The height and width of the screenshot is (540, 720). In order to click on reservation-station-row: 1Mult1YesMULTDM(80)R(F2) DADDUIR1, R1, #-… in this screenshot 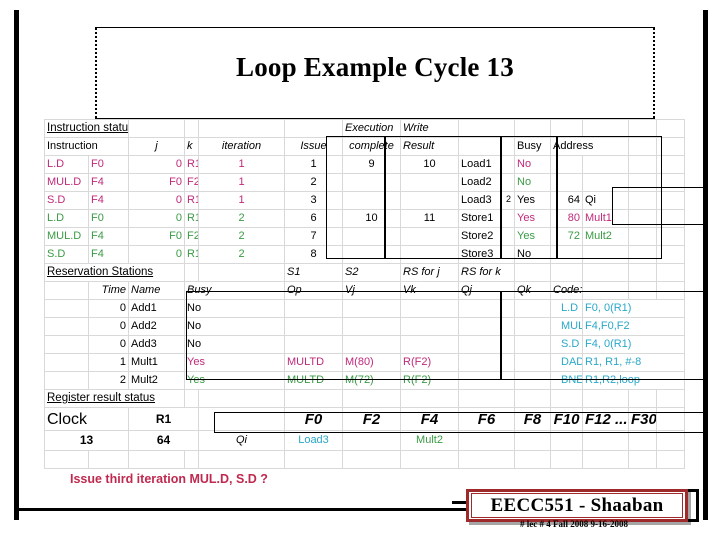, I will do `click(364, 362)`.